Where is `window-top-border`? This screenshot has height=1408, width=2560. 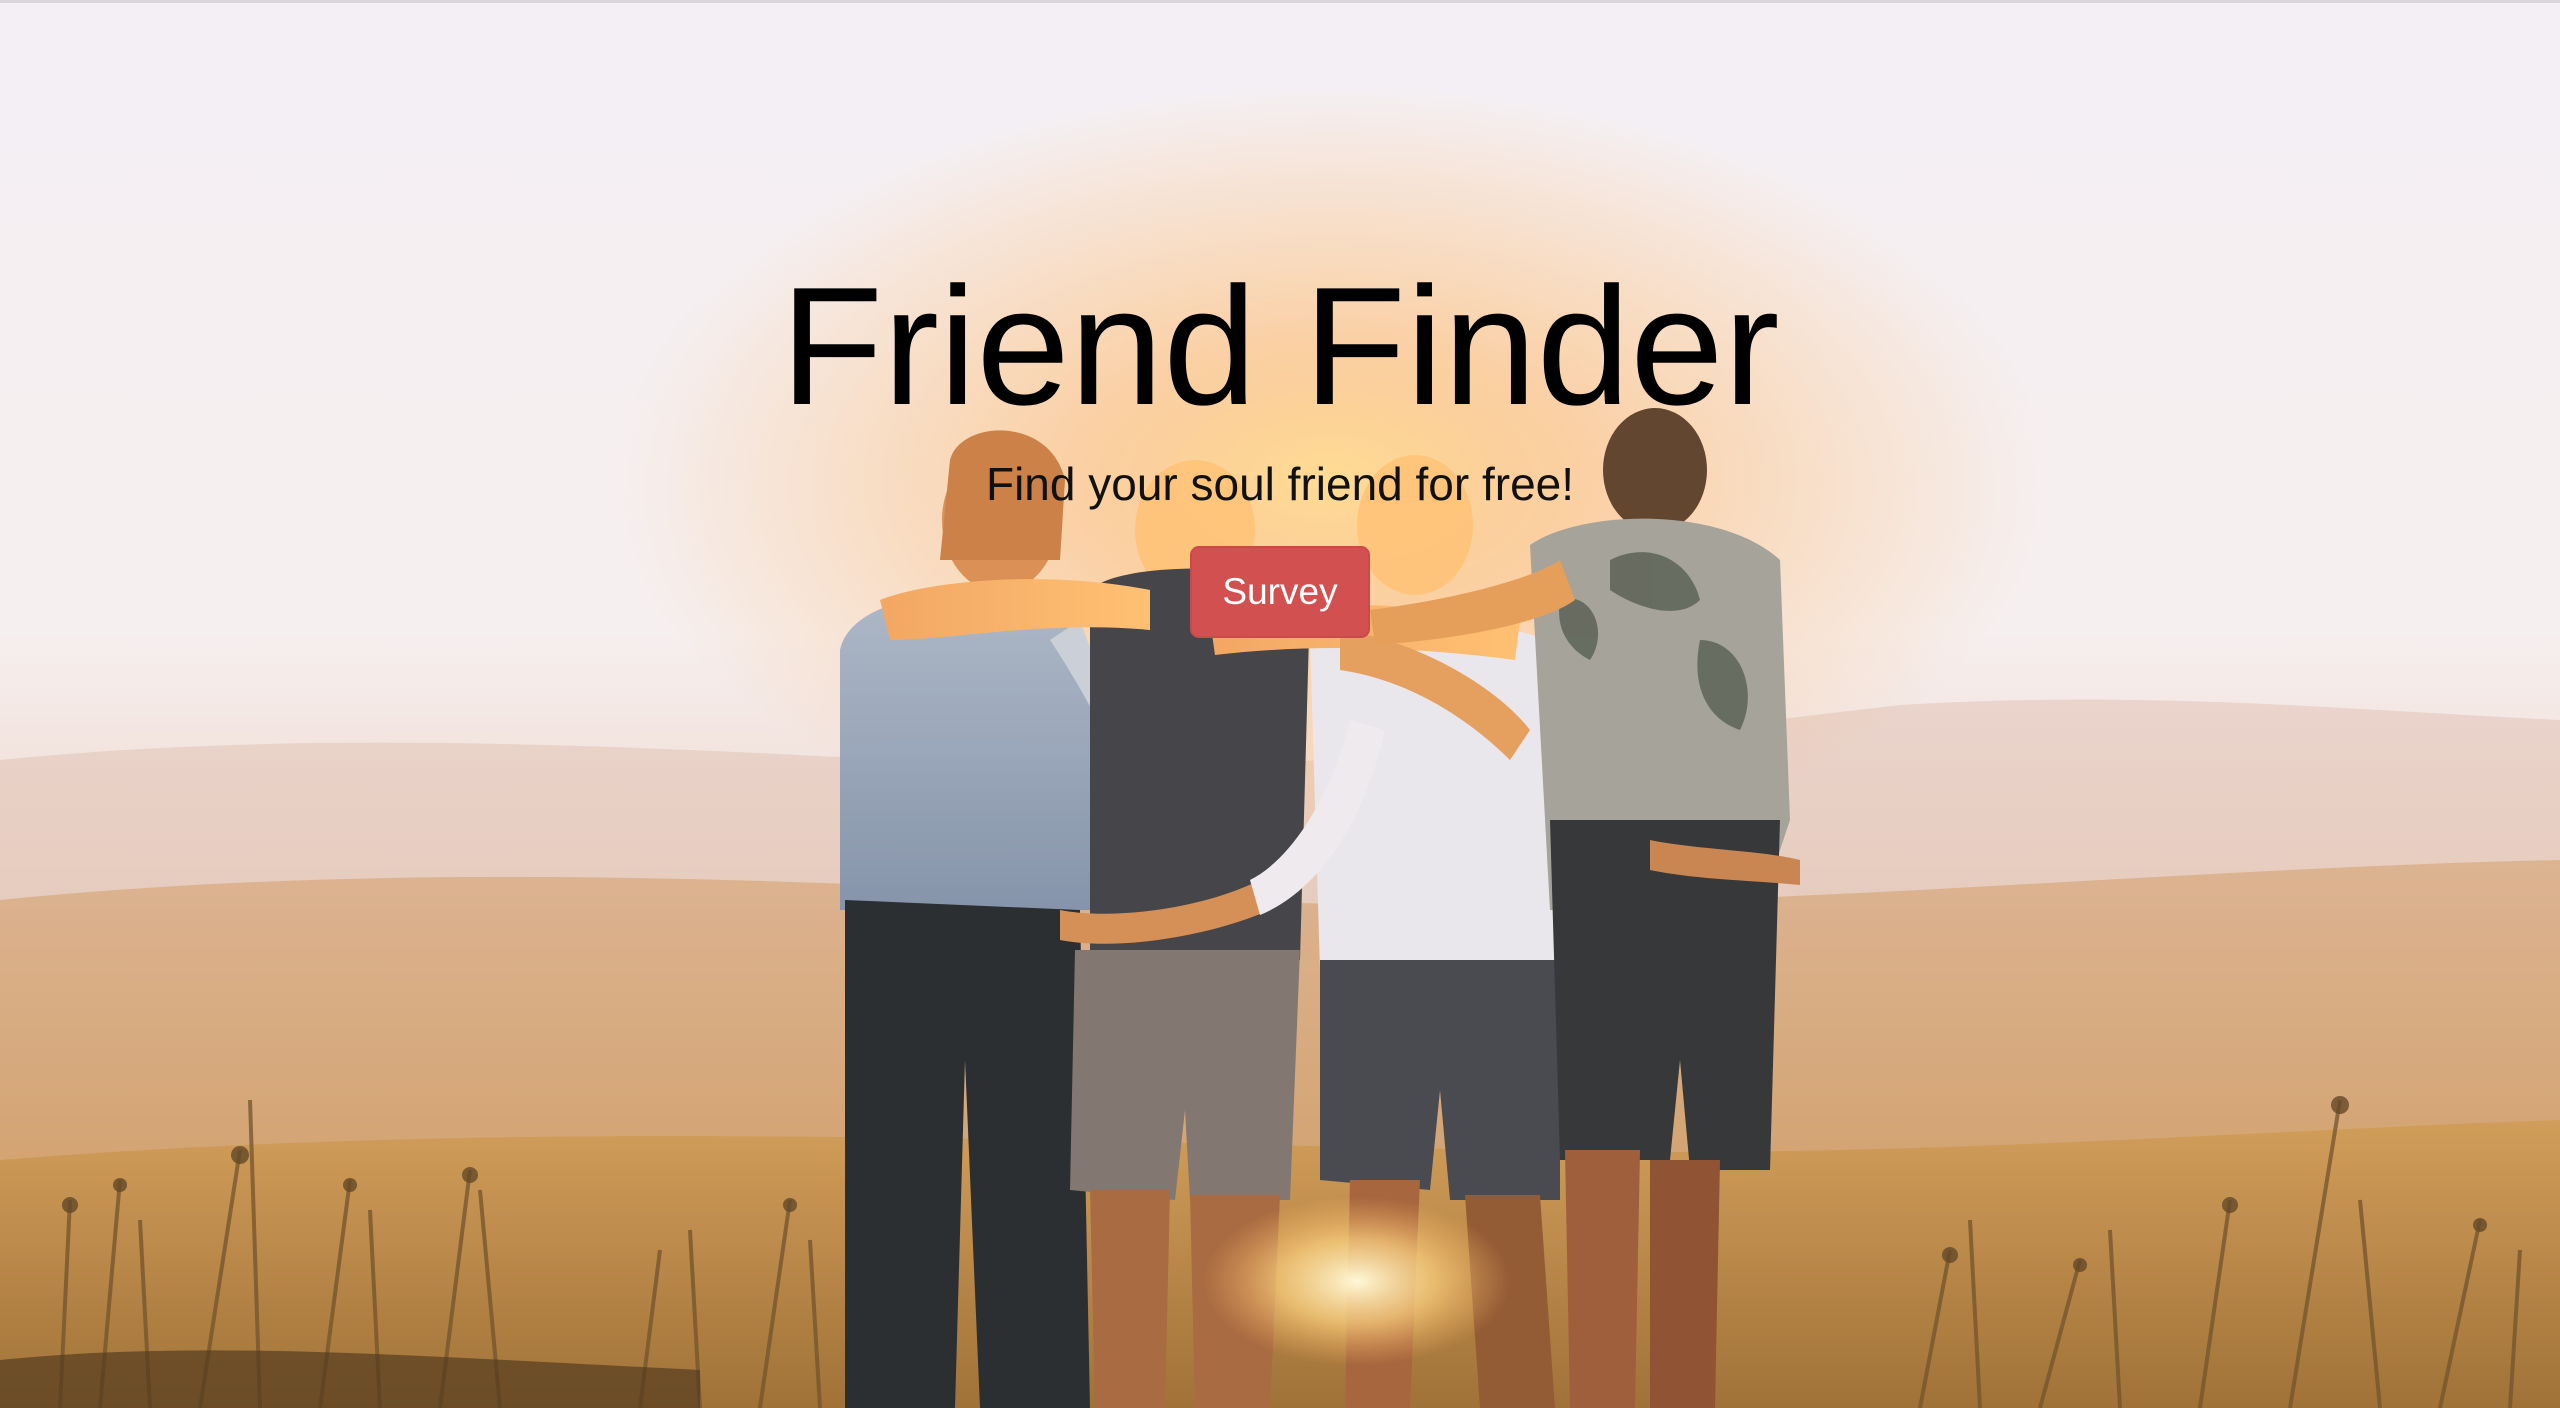 window-top-border is located at coordinates (1280, 1).